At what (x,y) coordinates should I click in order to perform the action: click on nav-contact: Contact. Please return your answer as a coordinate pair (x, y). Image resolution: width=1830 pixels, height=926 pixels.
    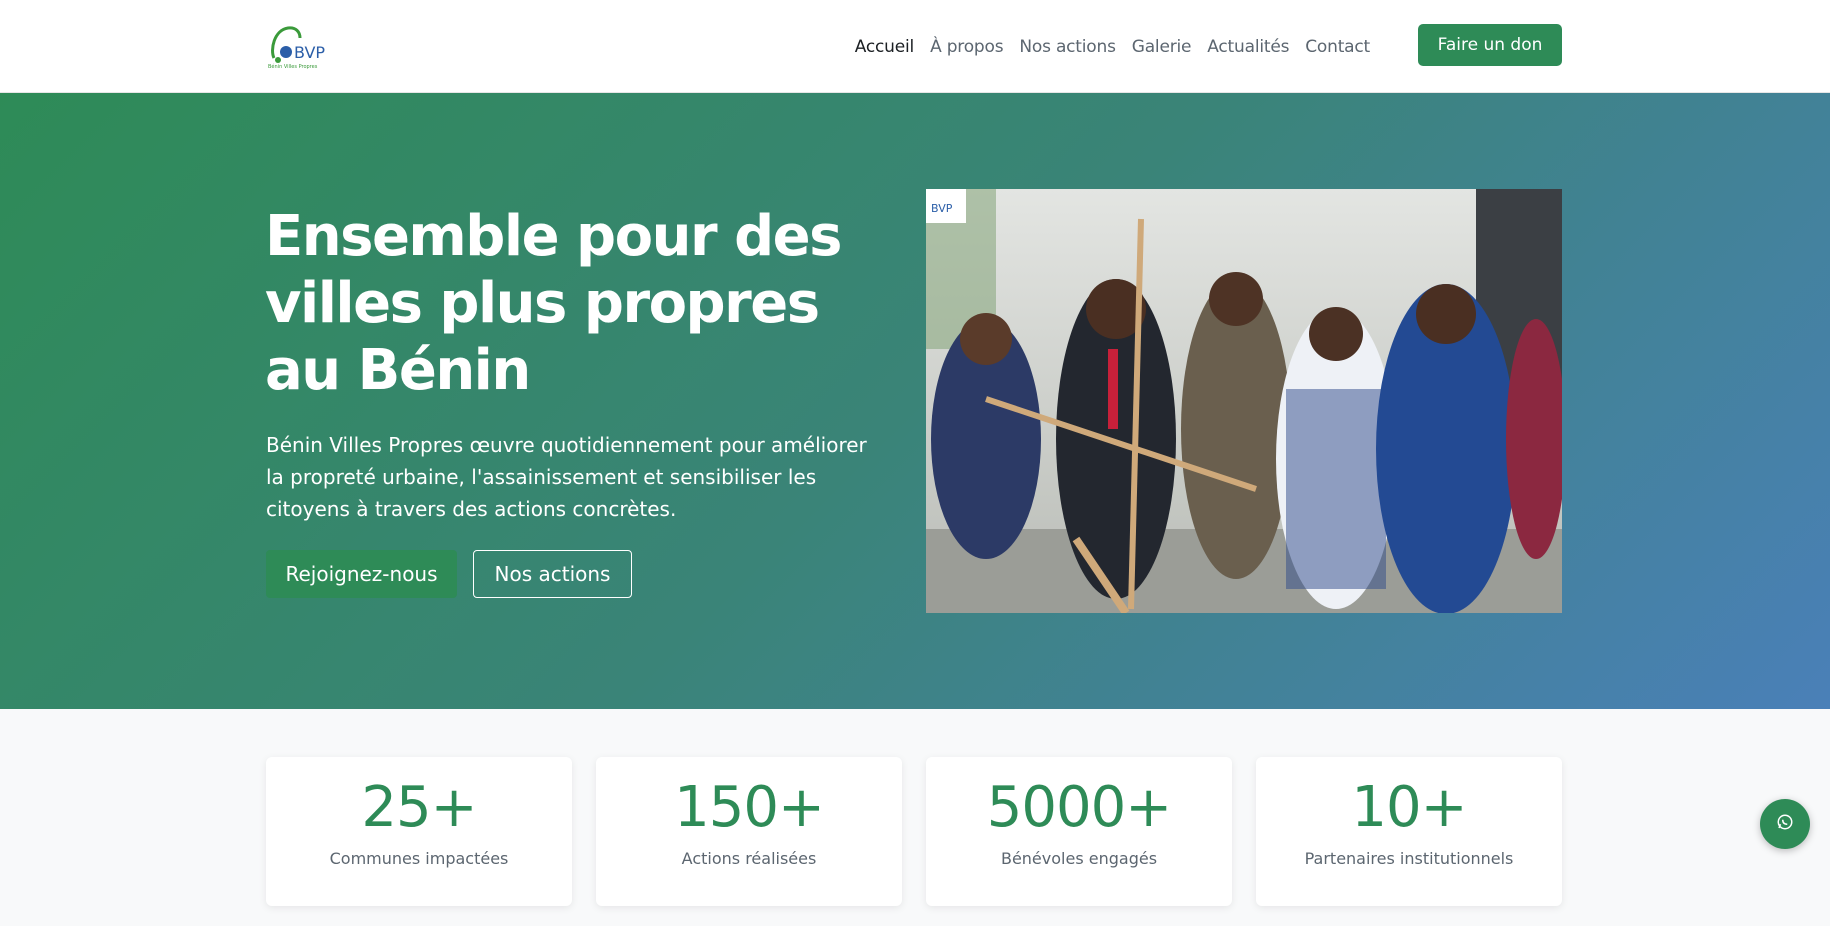
    Looking at the image, I should click on (1337, 47).